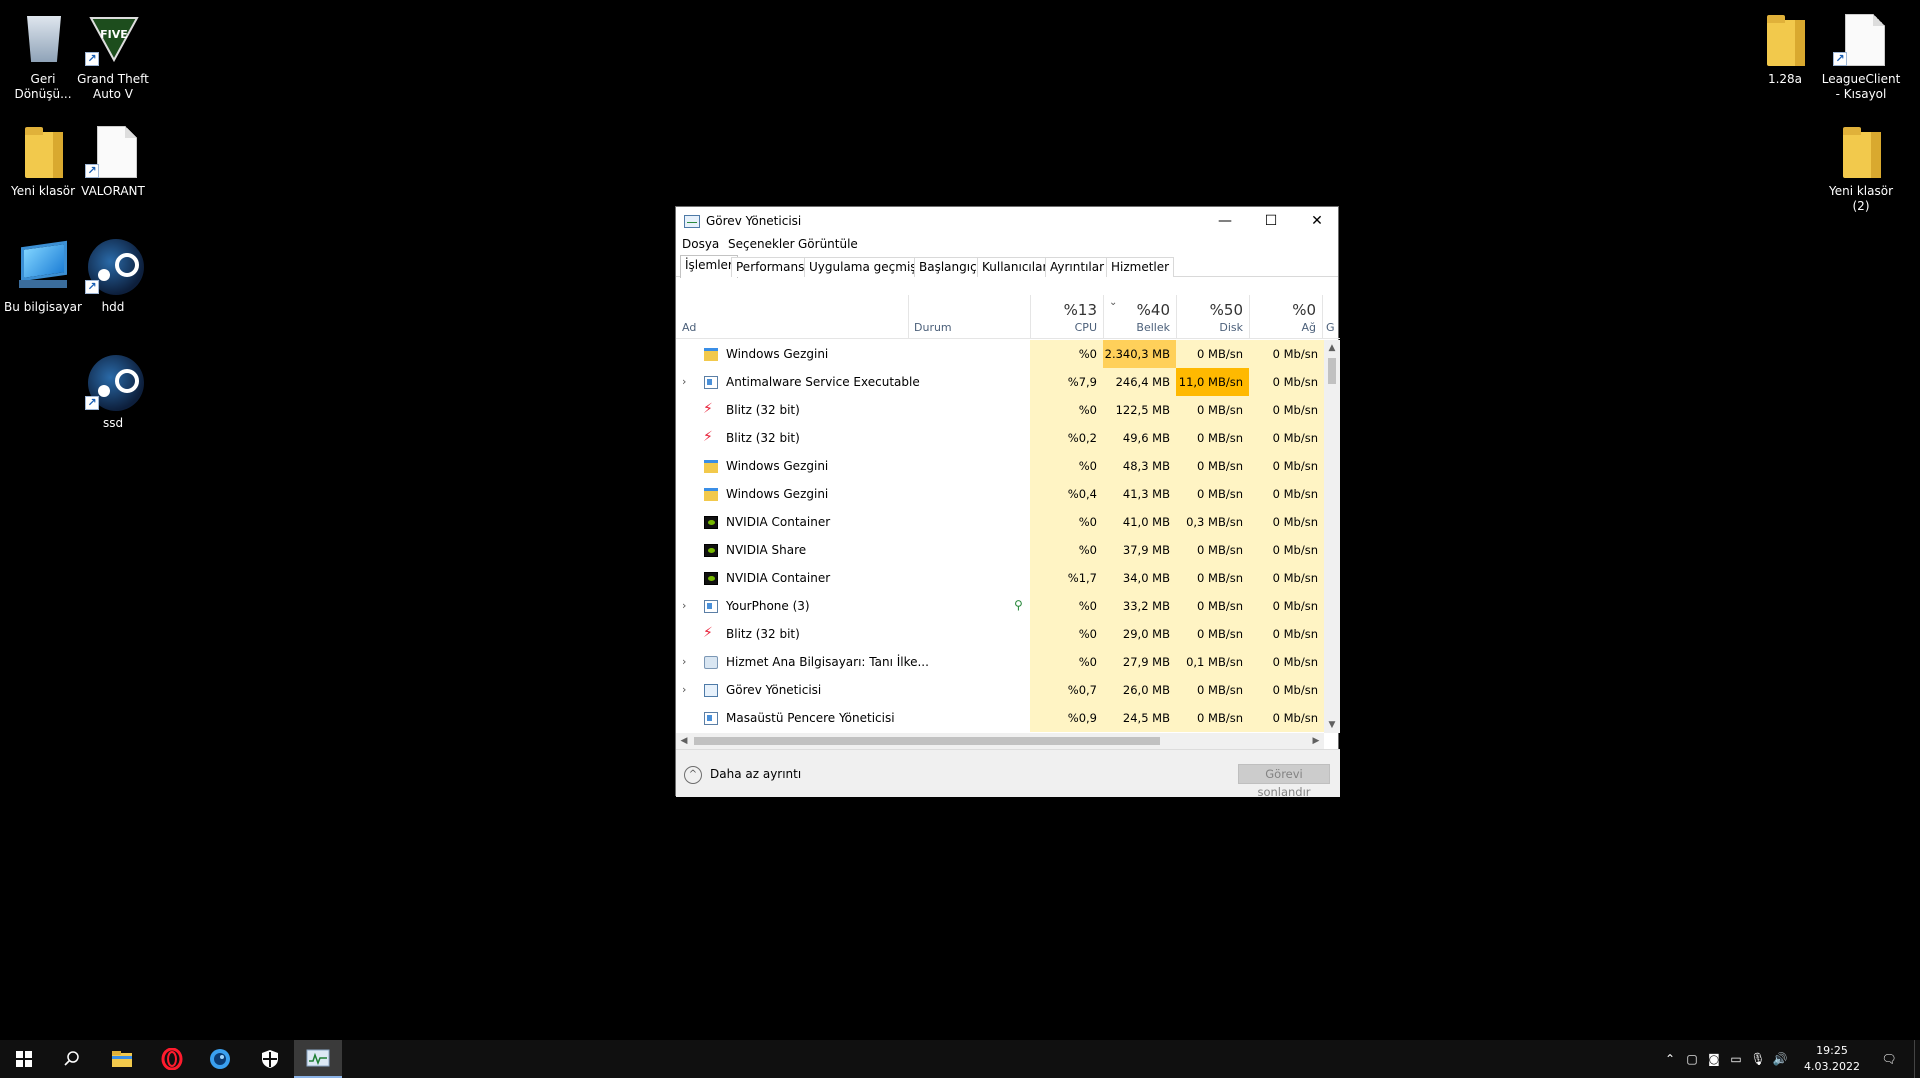 This screenshot has width=1920, height=1078. What do you see at coordinates (1000, 410) in the screenshot?
I see `process-row: Blitz (32 bit) %0122,5 MB0 MB/sn0 Mb/sn` at bounding box center [1000, 410].